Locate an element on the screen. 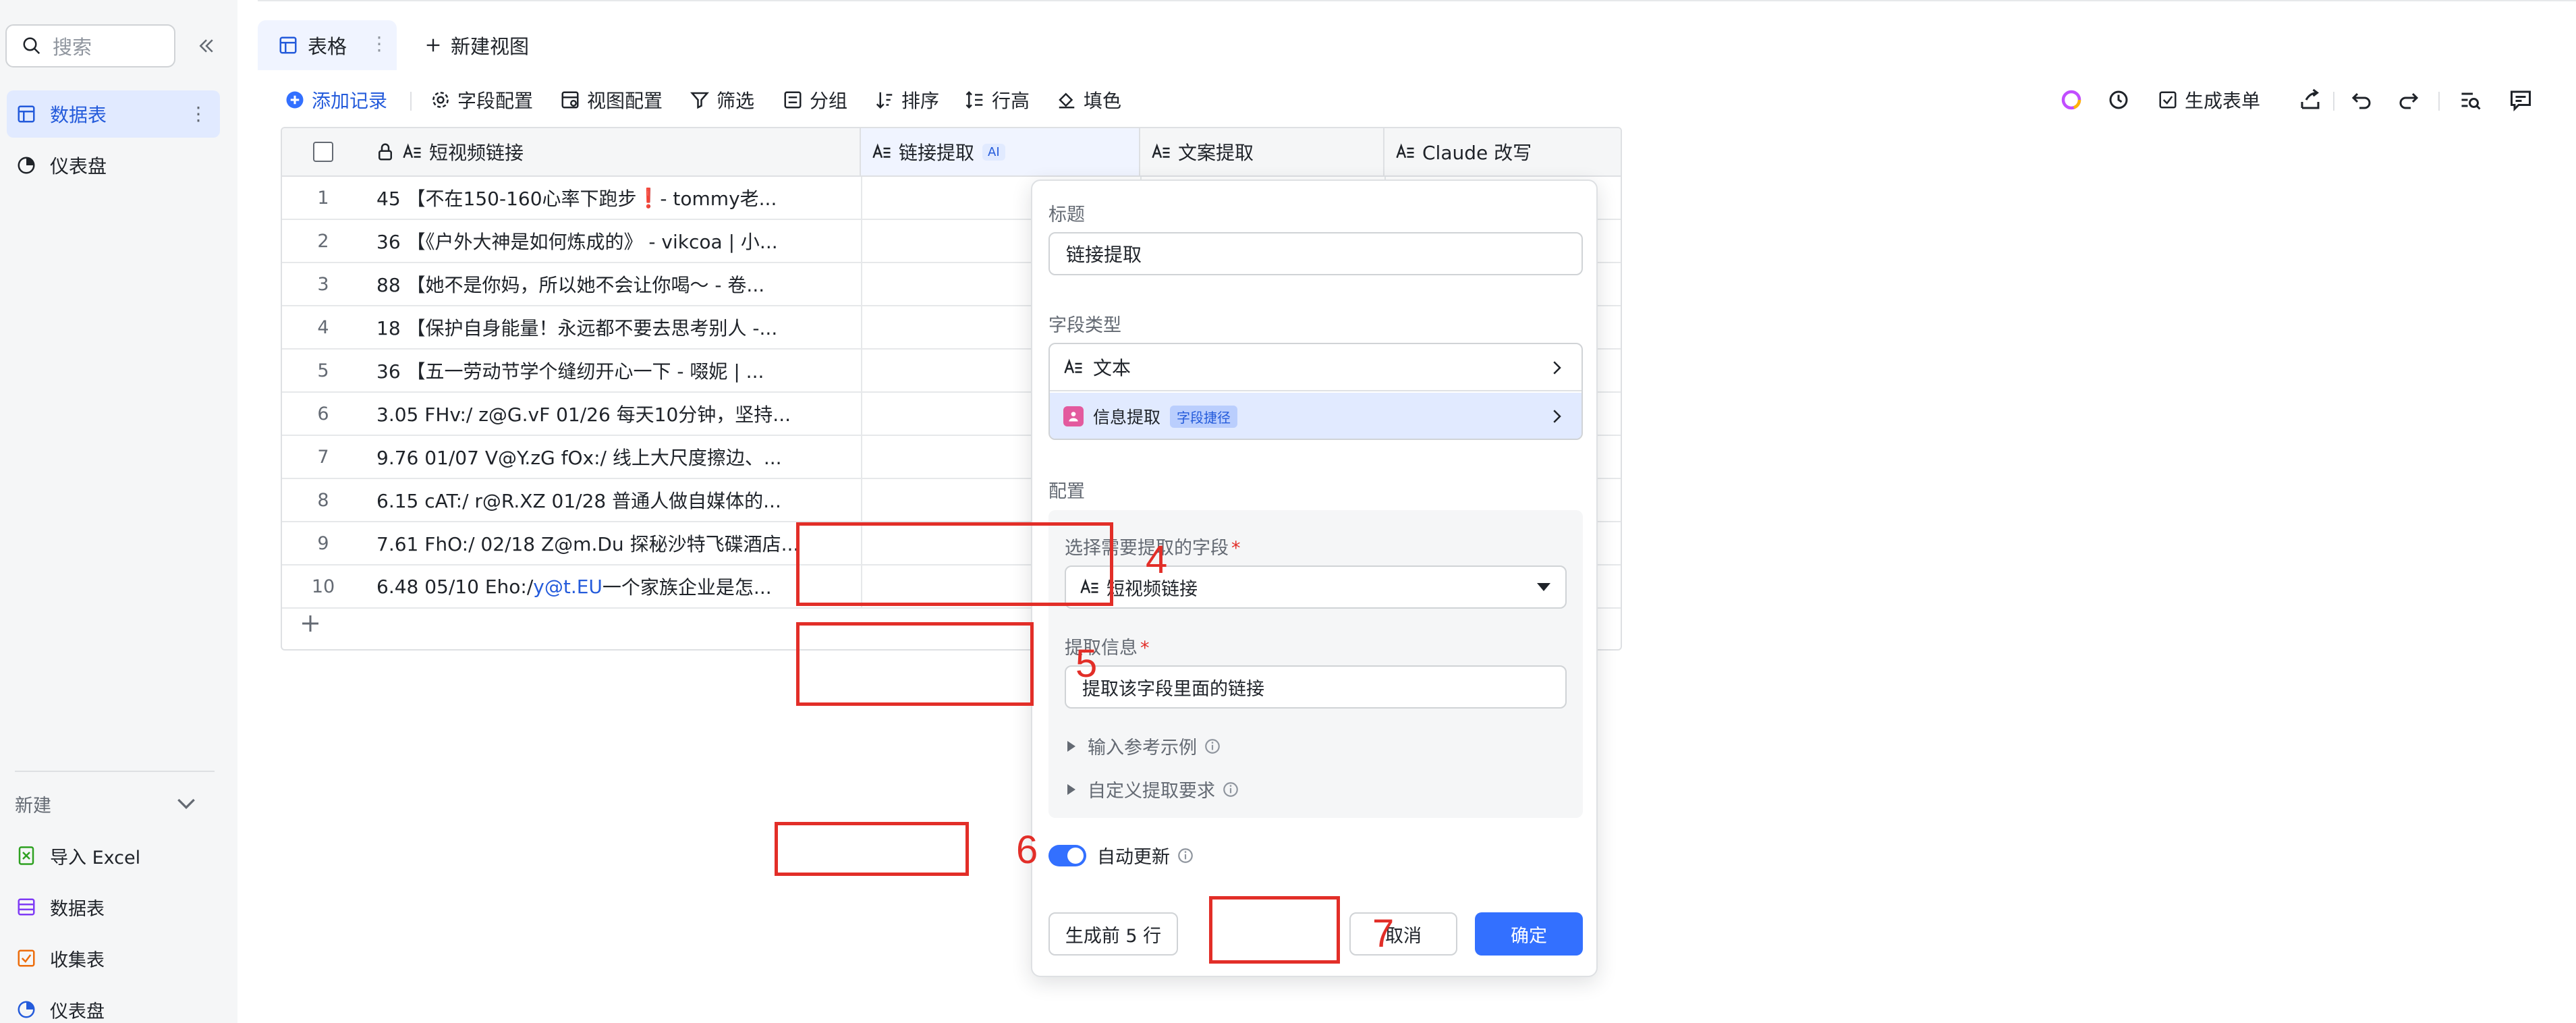  extract-info-input: 提取该字段里面的链接 is located at coordinates (1316, 687).